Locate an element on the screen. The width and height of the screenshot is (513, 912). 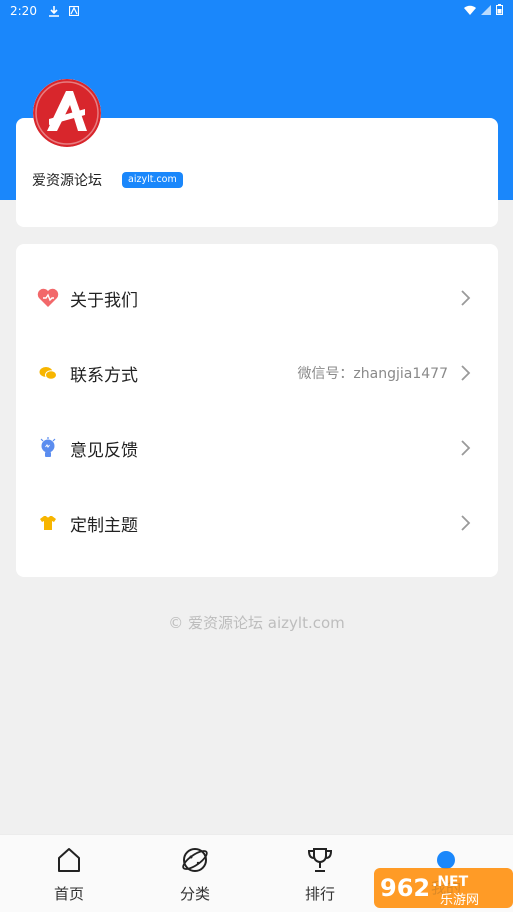
menu-item-contact: 联系方式 微信号：zhangjia1477 is located at coordinates (257, 373).